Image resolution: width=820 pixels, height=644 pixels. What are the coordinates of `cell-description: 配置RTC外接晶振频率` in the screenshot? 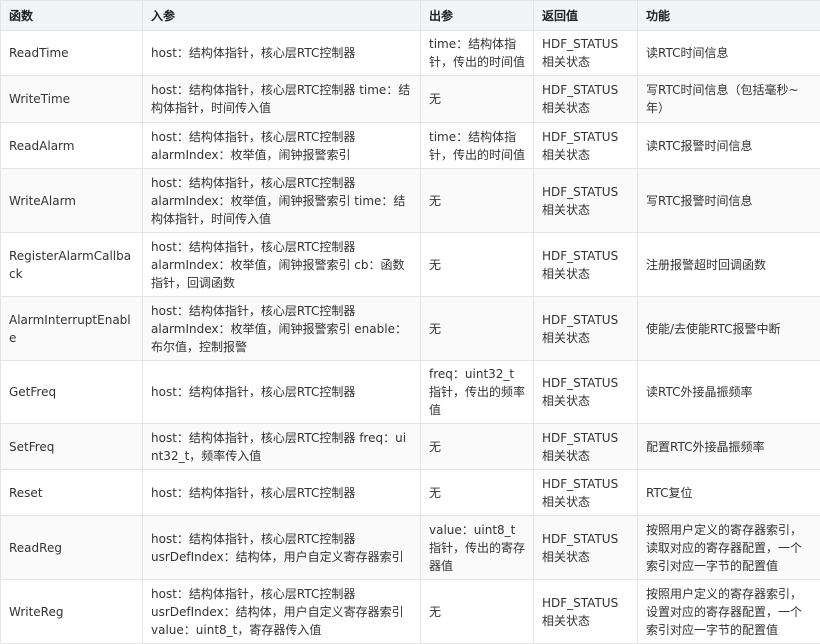 It's located at (729, 447).